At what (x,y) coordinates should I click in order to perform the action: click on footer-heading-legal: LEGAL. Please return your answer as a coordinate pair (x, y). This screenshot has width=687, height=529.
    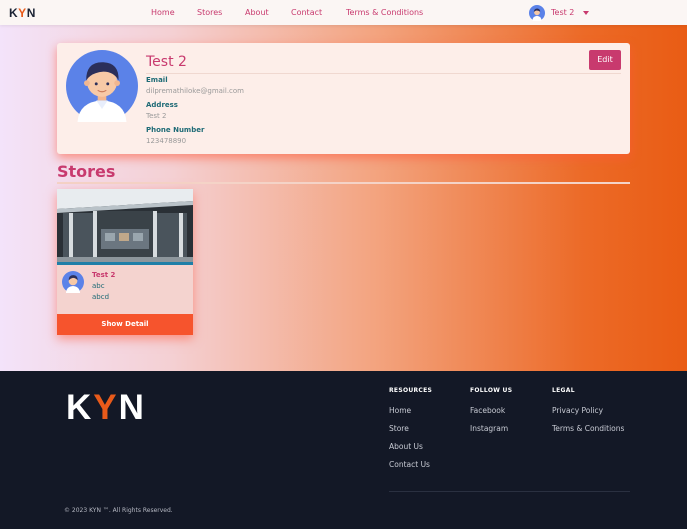
    Looking at the image, I should click on (563, 390).